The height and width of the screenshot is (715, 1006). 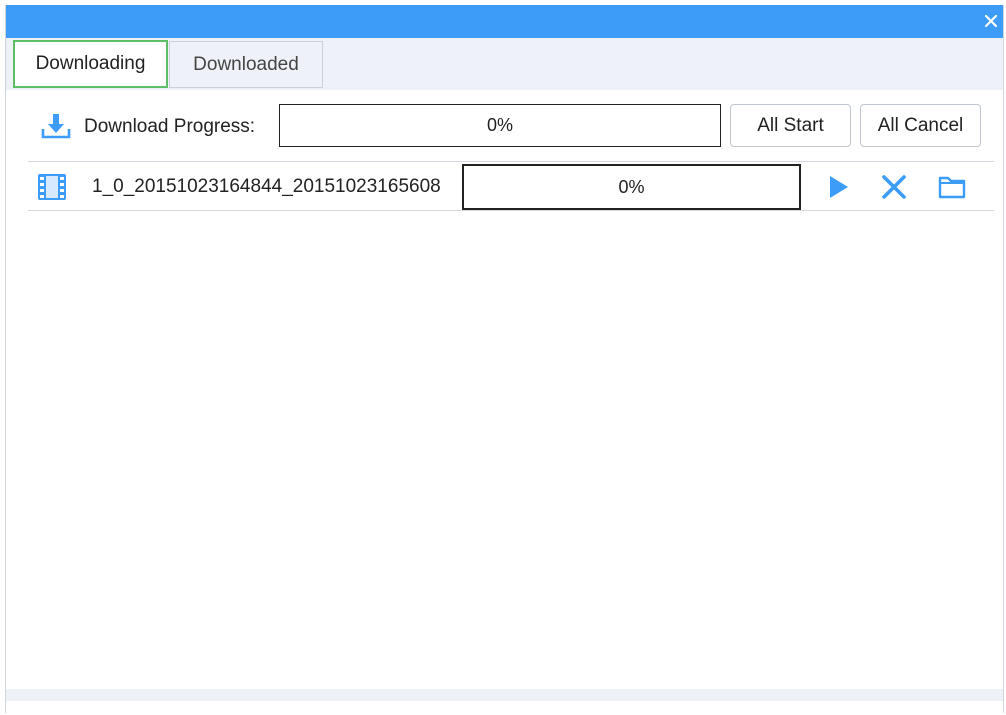 I want to click on file-progress-bar: 0%, so click(x=631, y=187).